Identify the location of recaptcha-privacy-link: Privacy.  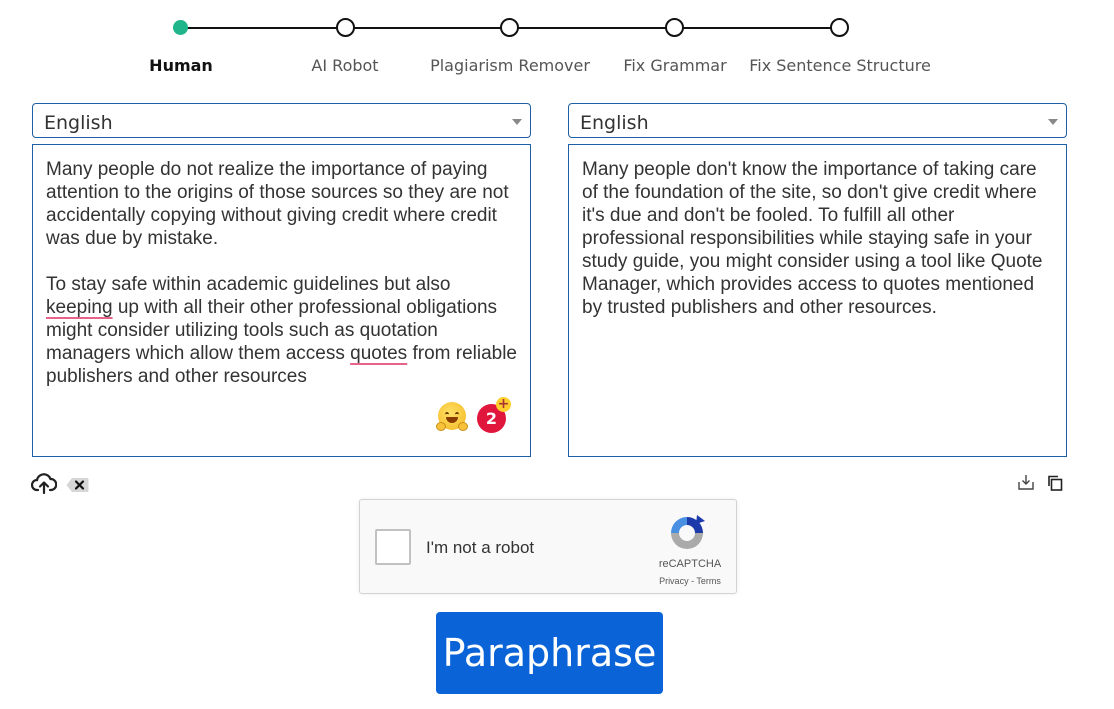
(674, 581).